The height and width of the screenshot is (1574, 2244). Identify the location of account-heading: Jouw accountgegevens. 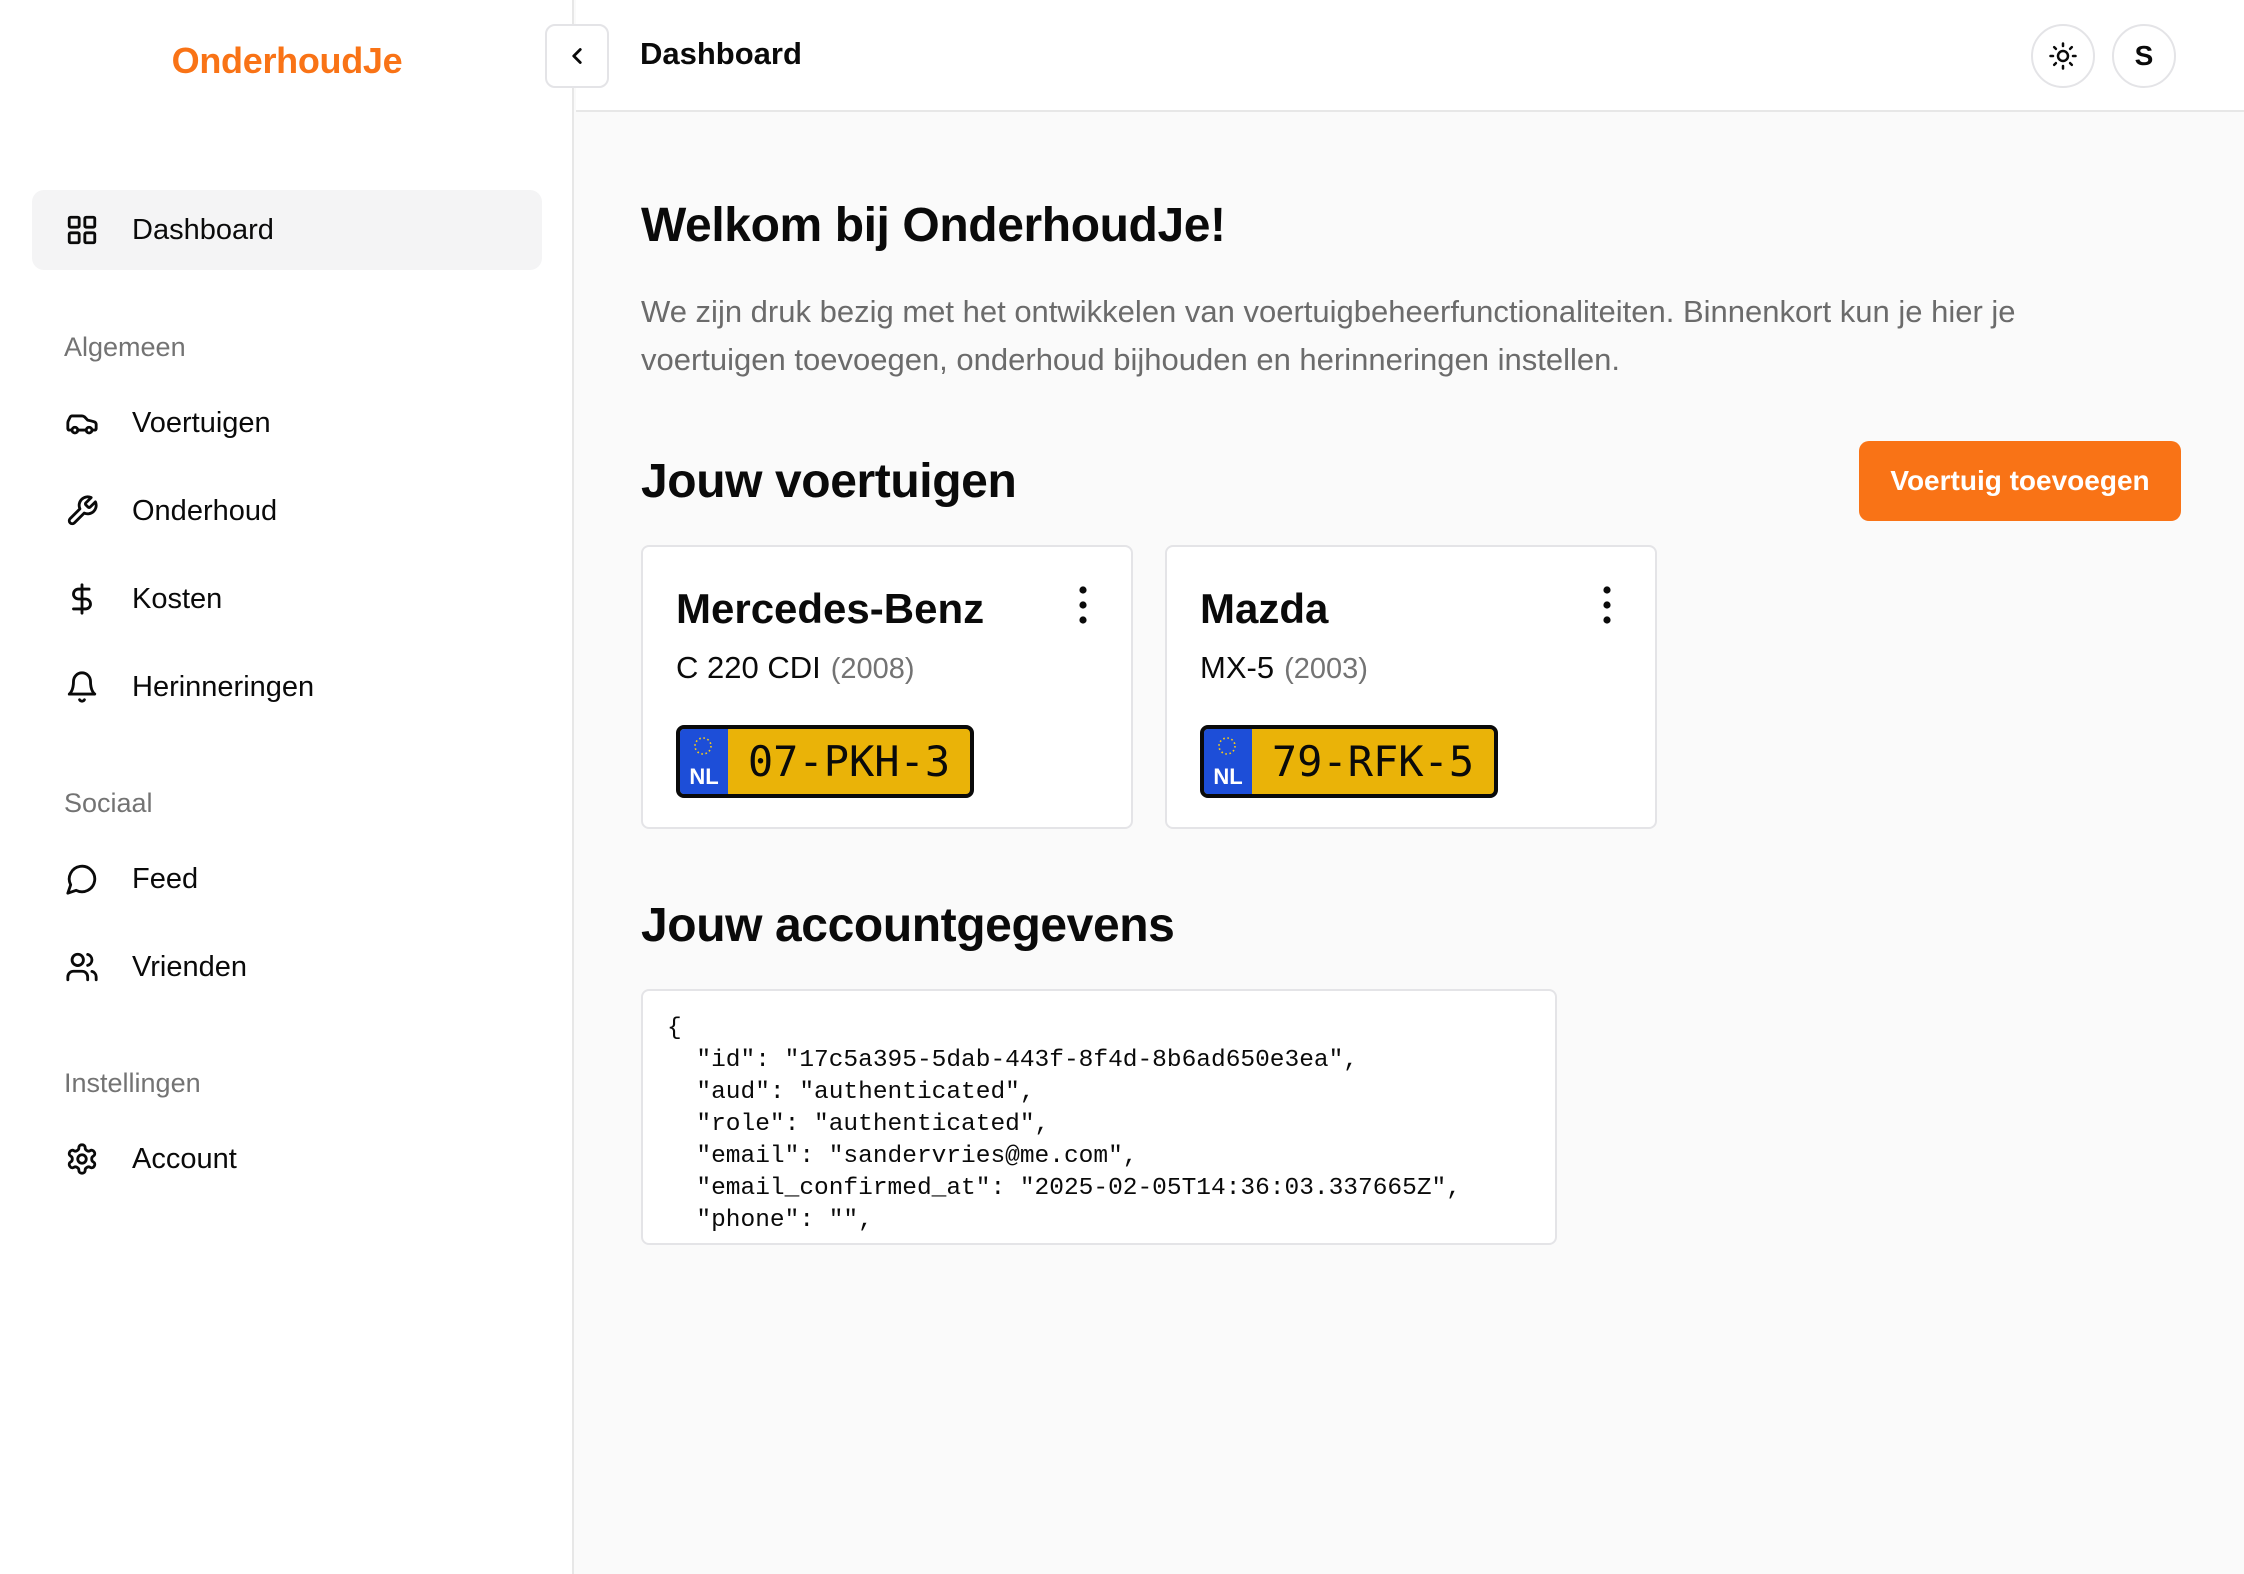
(908, 925).